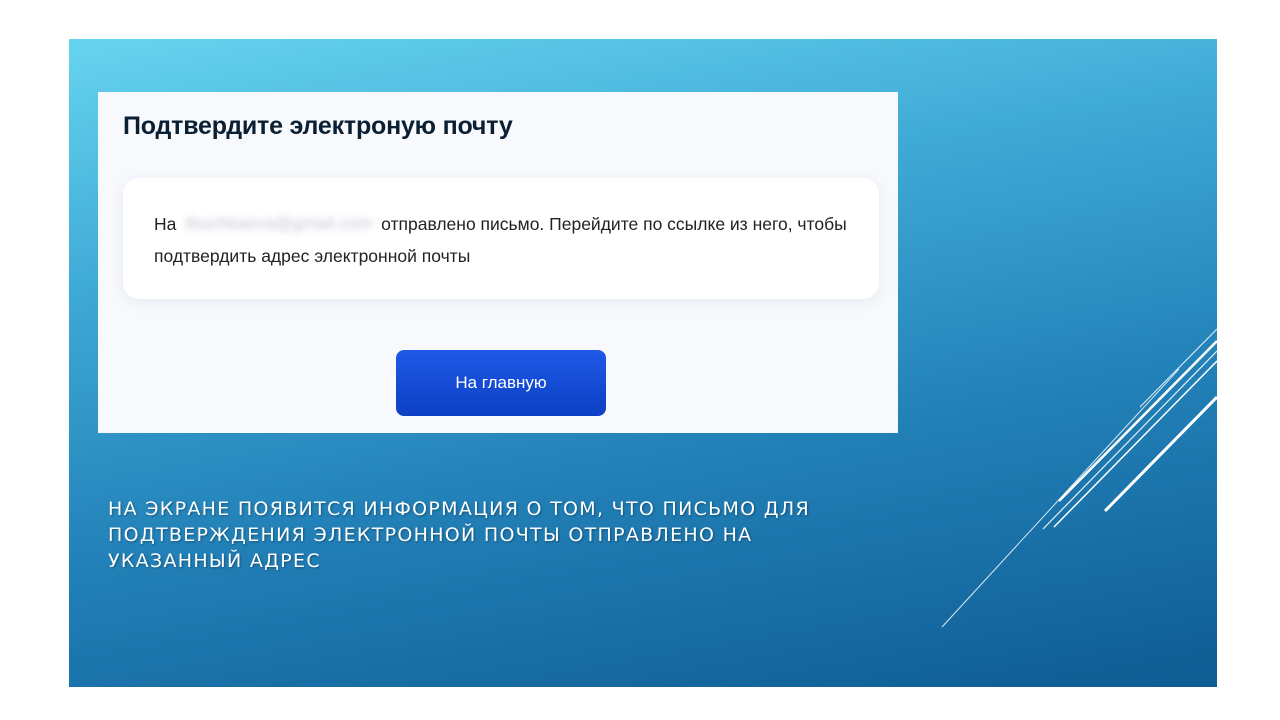 Image resolution: width=1280 pixels, height=720 pixels. Describe the element at coordinates (165, 224) in the screenshot. I see `message-prefix: На` at that location.